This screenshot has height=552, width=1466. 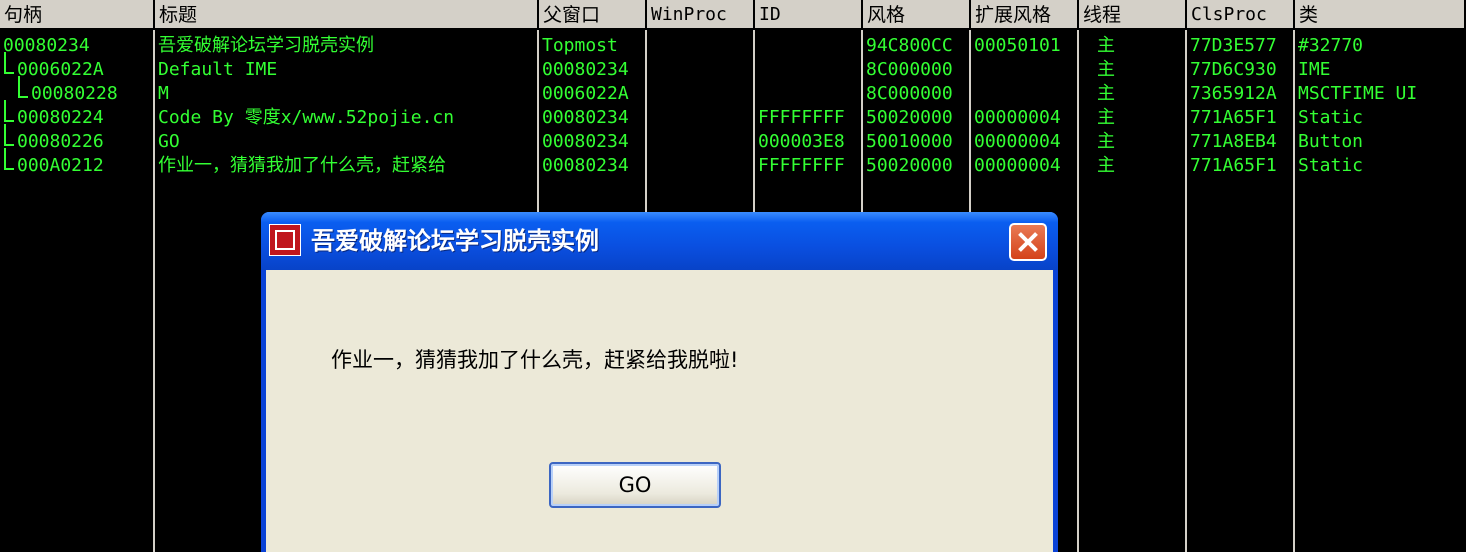 What do you see at coordinates (1241, 15) in the screenshot?
I see `column-header-clsproc: ClsProc` at bounding box center [1241, 15].